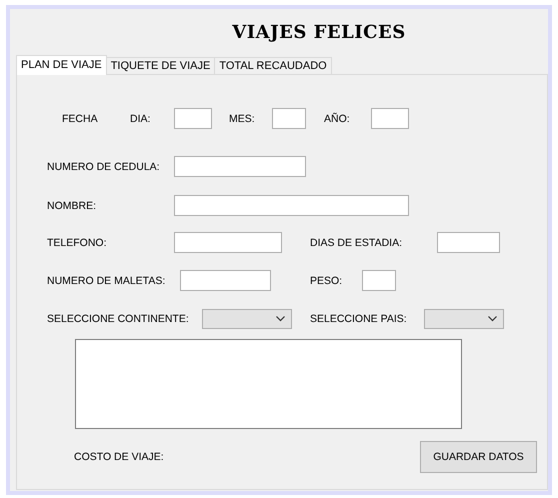 This screenshot has height=498, width=558. What do you see at coordinates (161, 65) in the screenshot?
I see `tab: TIQUETE DE VIAJE` at bounding box center [161, 65].